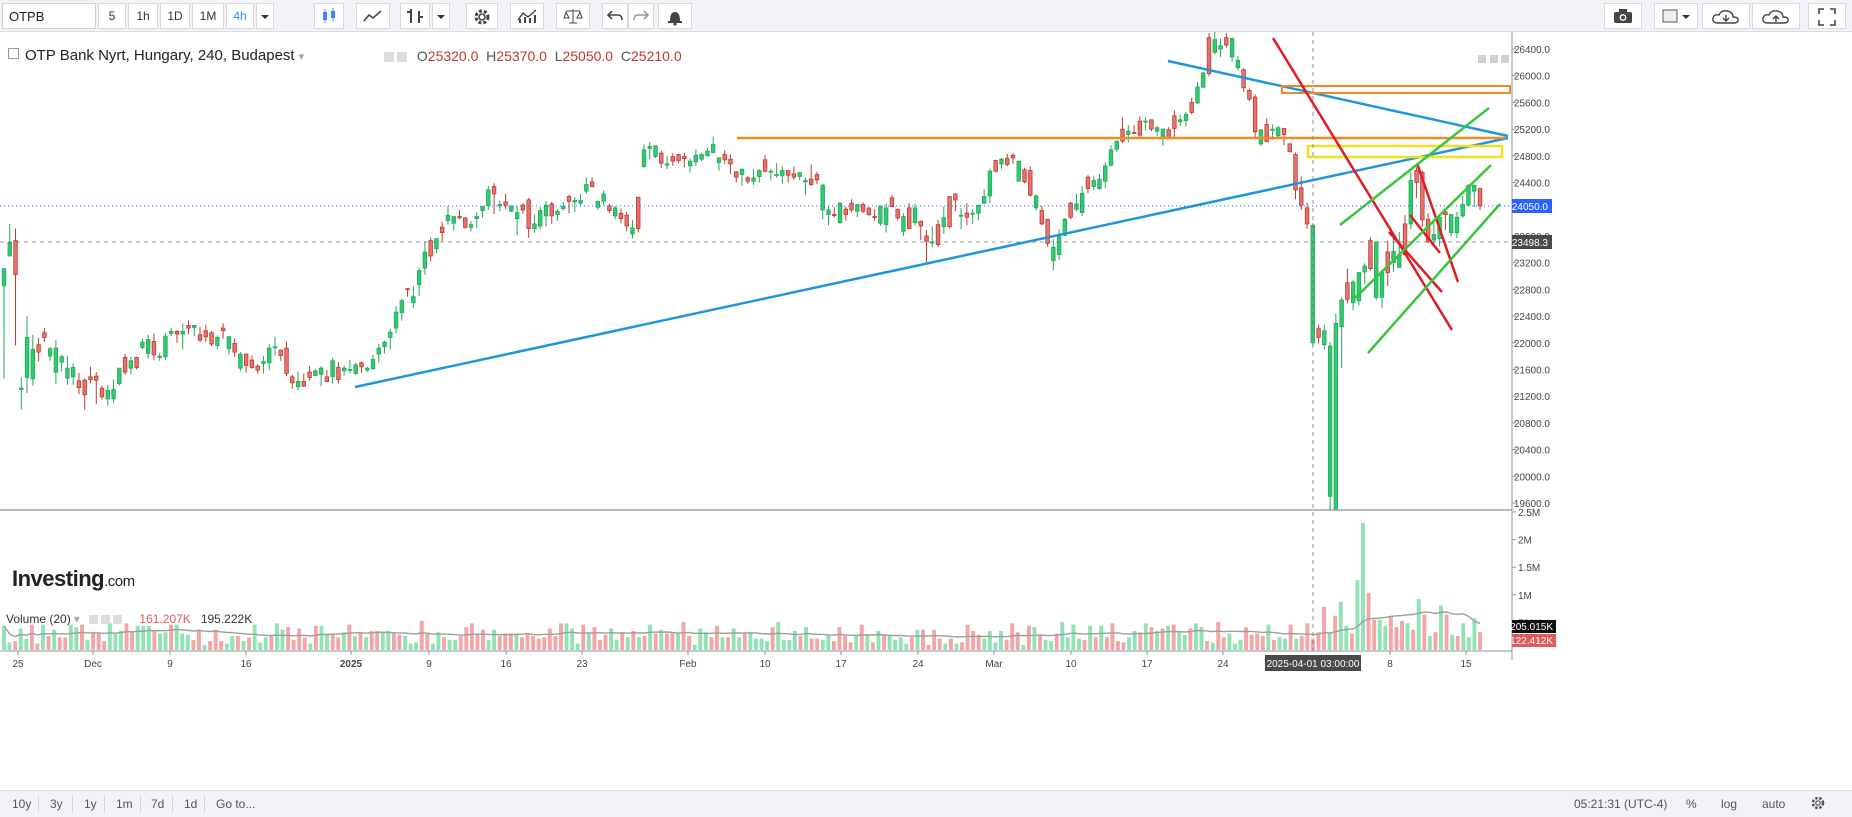  I want to click on interval-4h: 4h, so click(240, 16).